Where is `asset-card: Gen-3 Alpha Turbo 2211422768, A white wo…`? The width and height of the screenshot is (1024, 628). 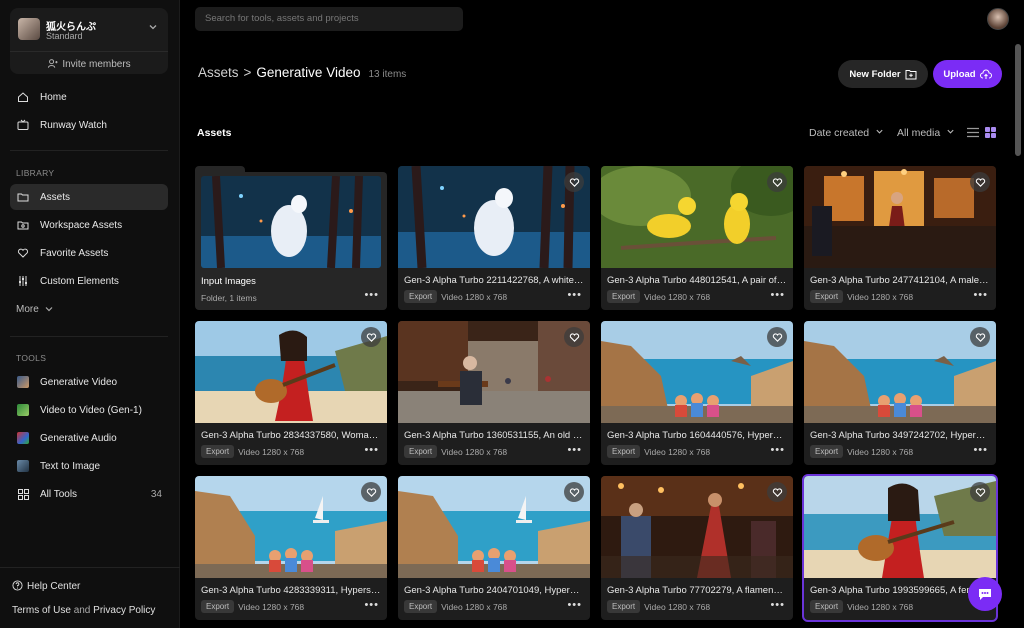 asset-card: Gen-3 Alpha Turbo 2211422768, A white wo… is located at coordinates (494, 238).